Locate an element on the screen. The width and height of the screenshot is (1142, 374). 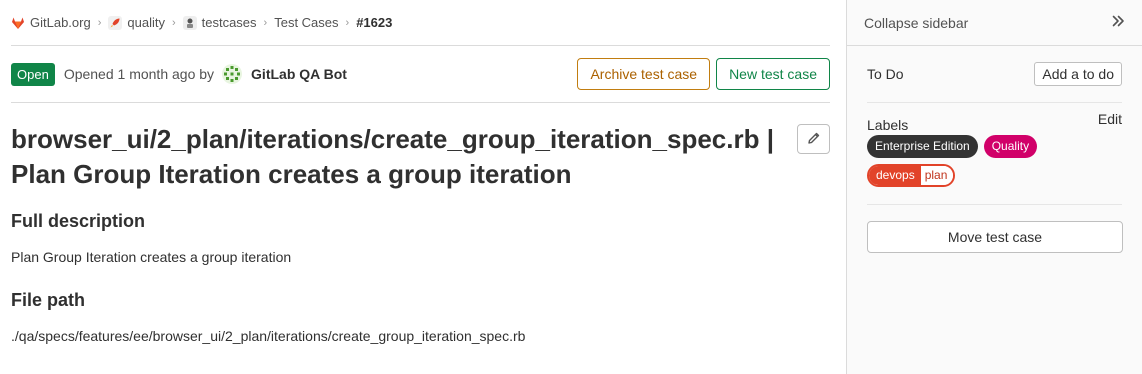
breadcrumb-label: testcases is located at coordinates (229, 22).